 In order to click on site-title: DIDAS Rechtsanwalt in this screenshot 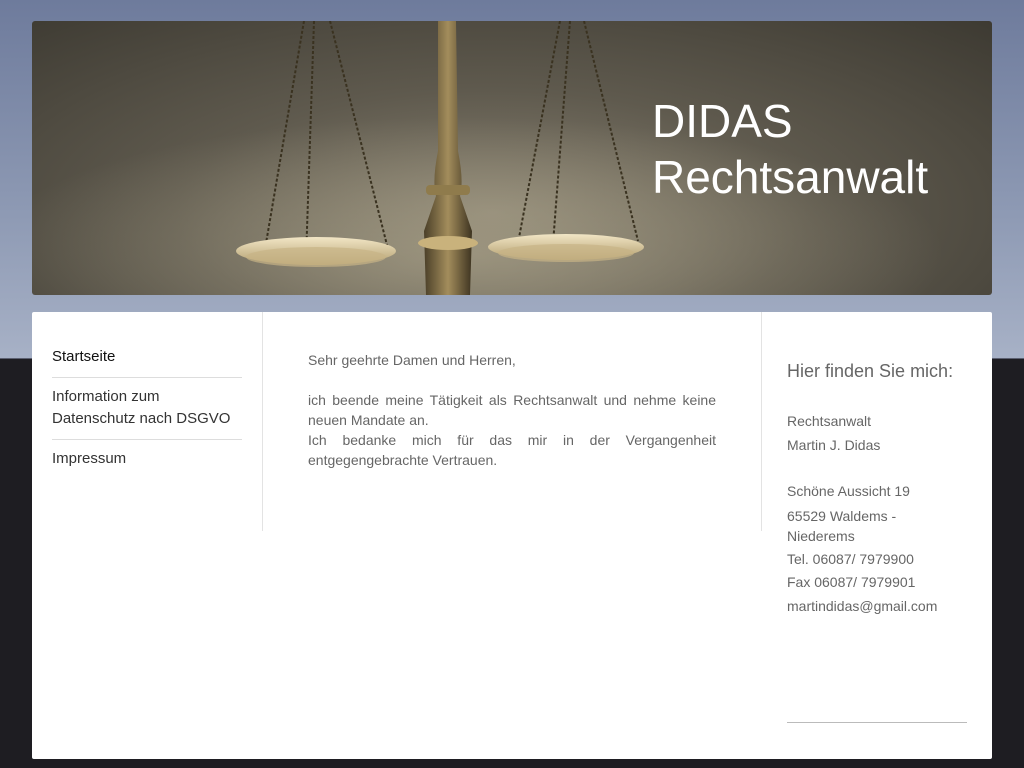, I will do `click(790, 149)`.